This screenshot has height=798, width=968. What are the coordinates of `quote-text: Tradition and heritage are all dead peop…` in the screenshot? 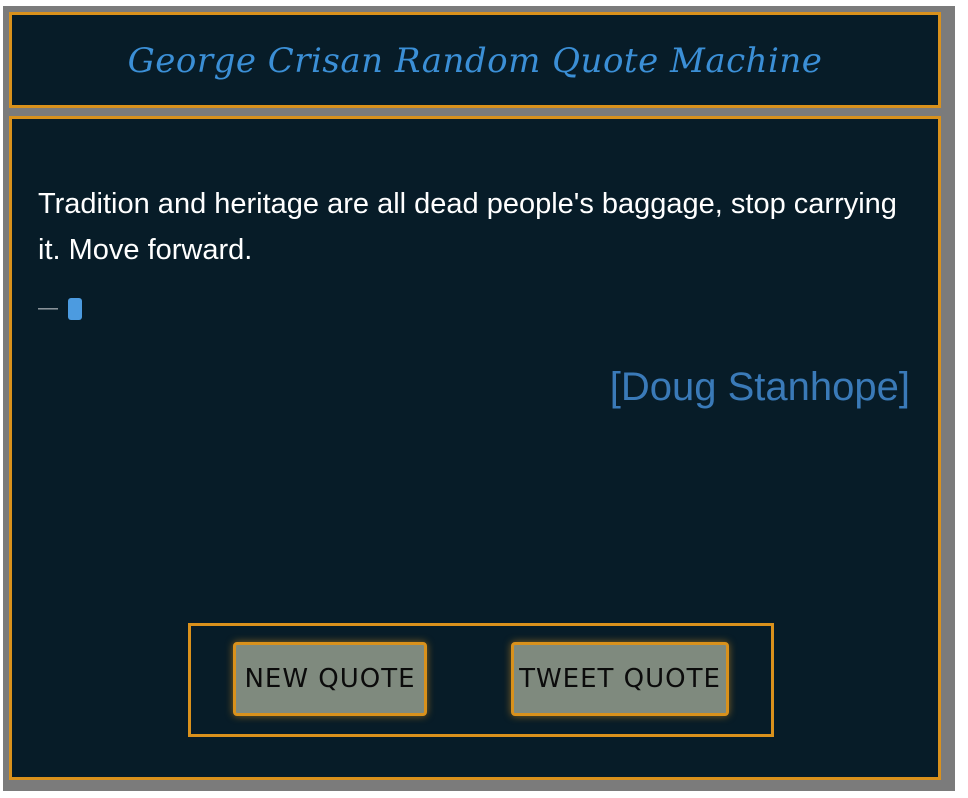 It's located at (467, 227).